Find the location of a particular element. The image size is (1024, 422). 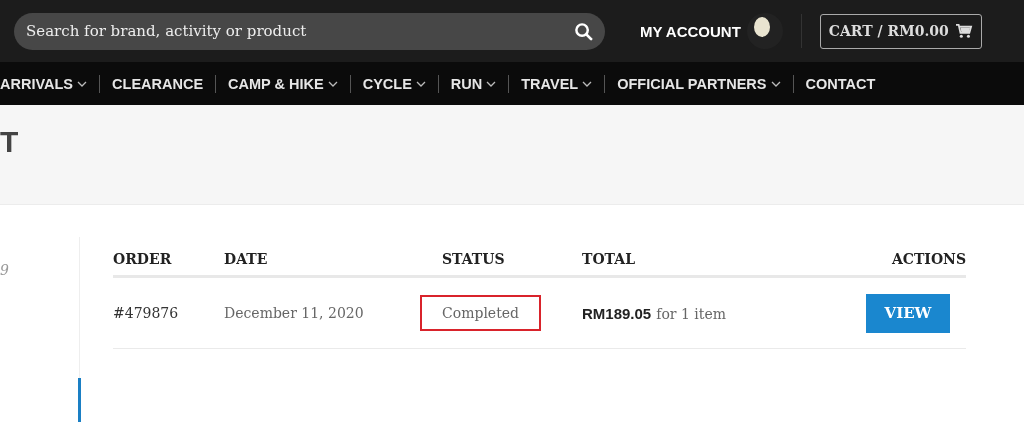

order-date: December 11, 2020 is located at coordinates (294, 313).